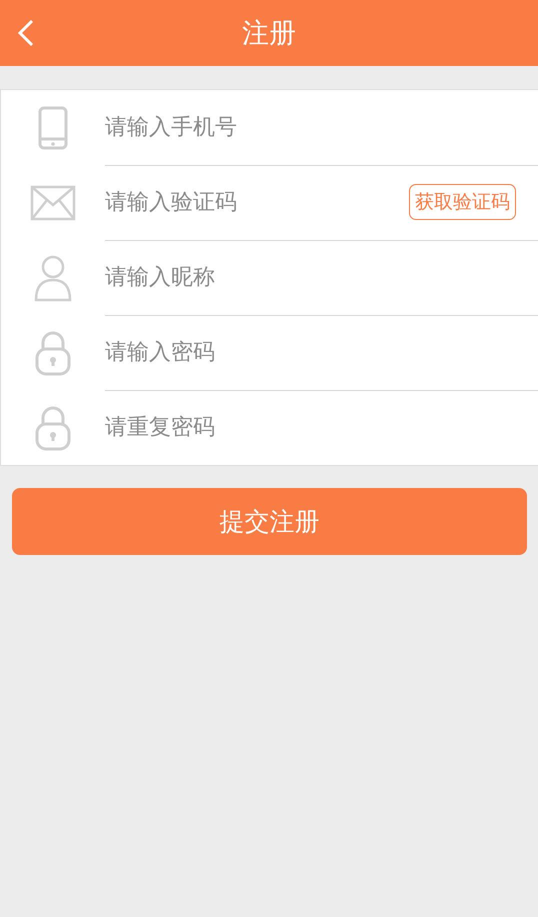  Describe the element at coordinates (53, 278) in the screenshot. I see `person-icon` at that location.